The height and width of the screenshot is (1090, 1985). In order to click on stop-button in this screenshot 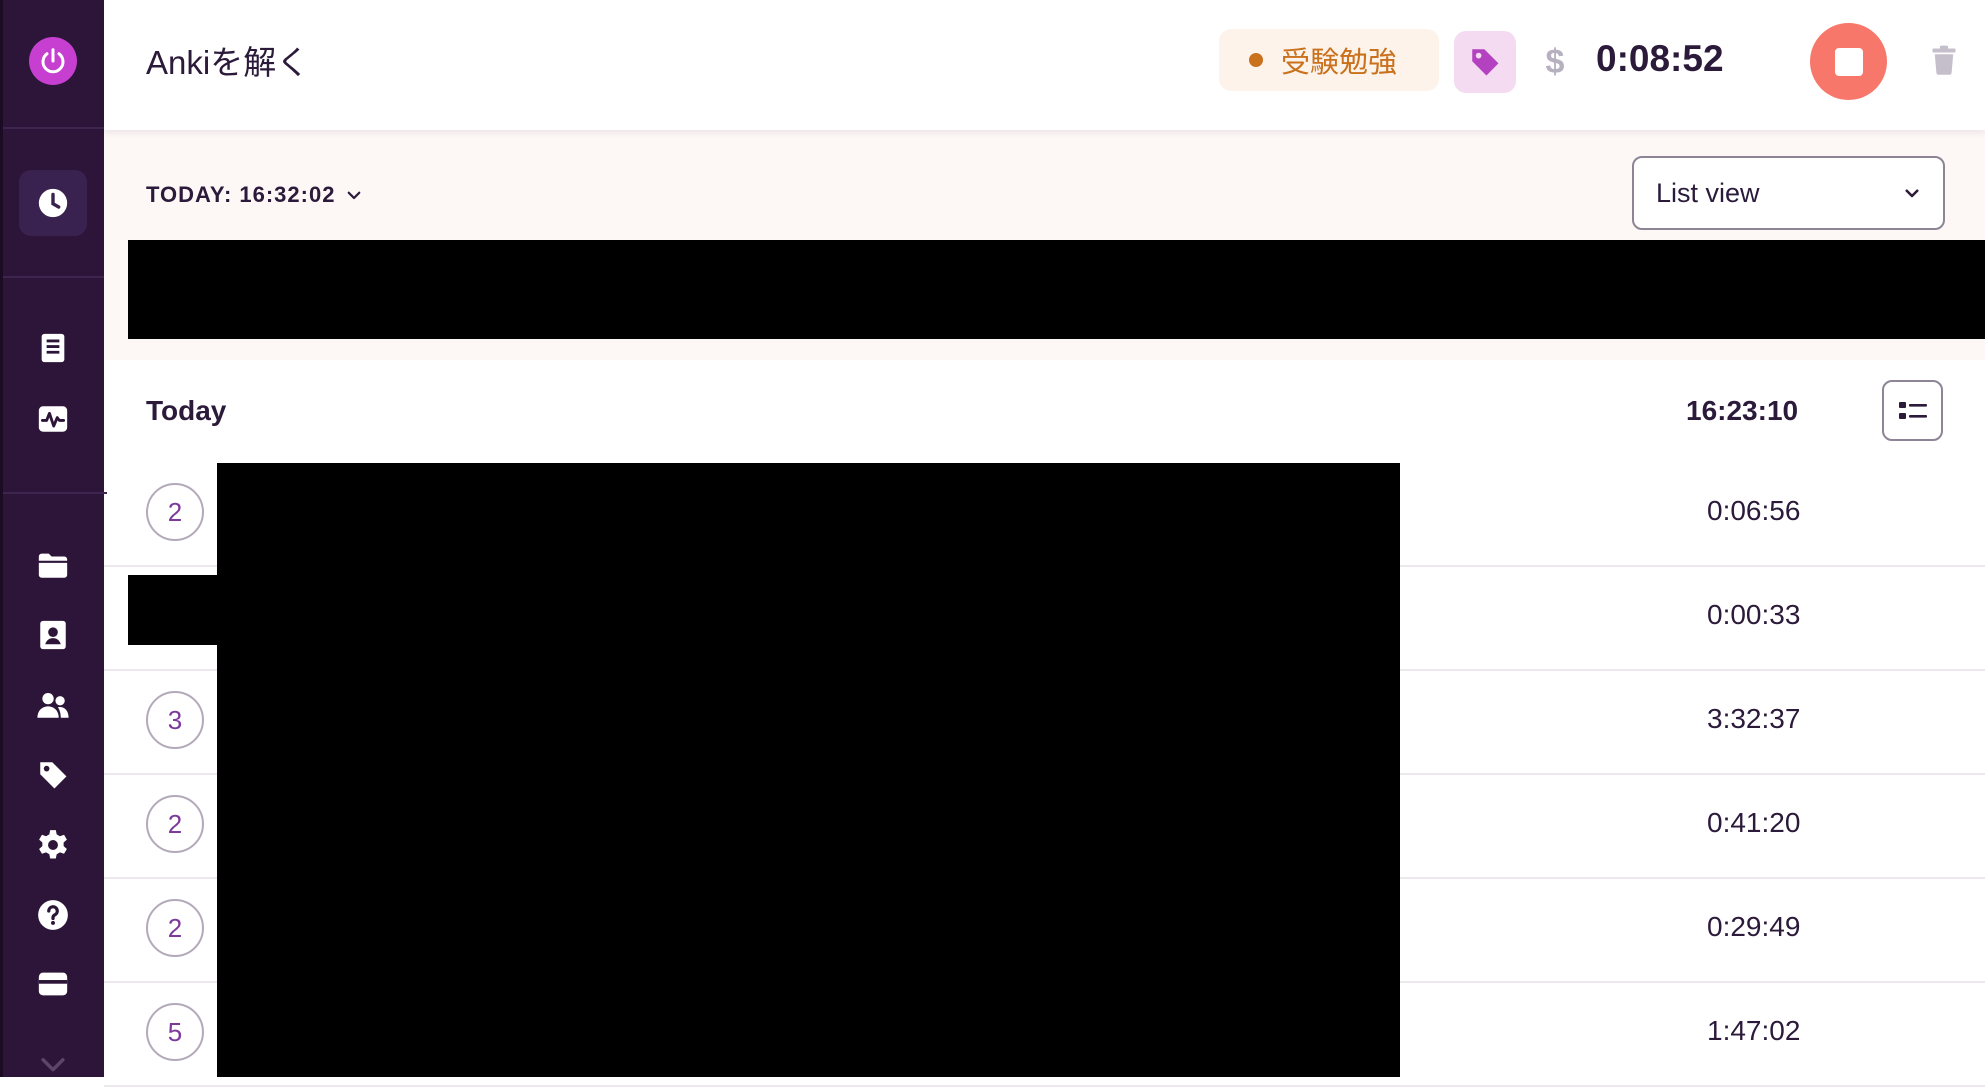, I will do `click(1848, 61)`.